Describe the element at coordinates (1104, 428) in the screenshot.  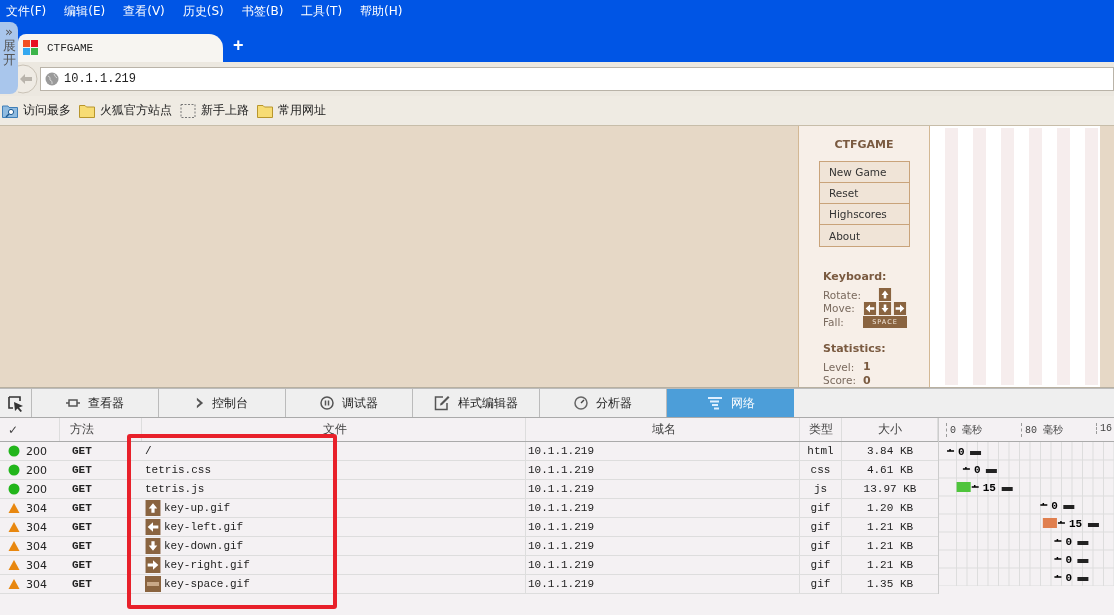
I see `tick-label: 16` at that location.